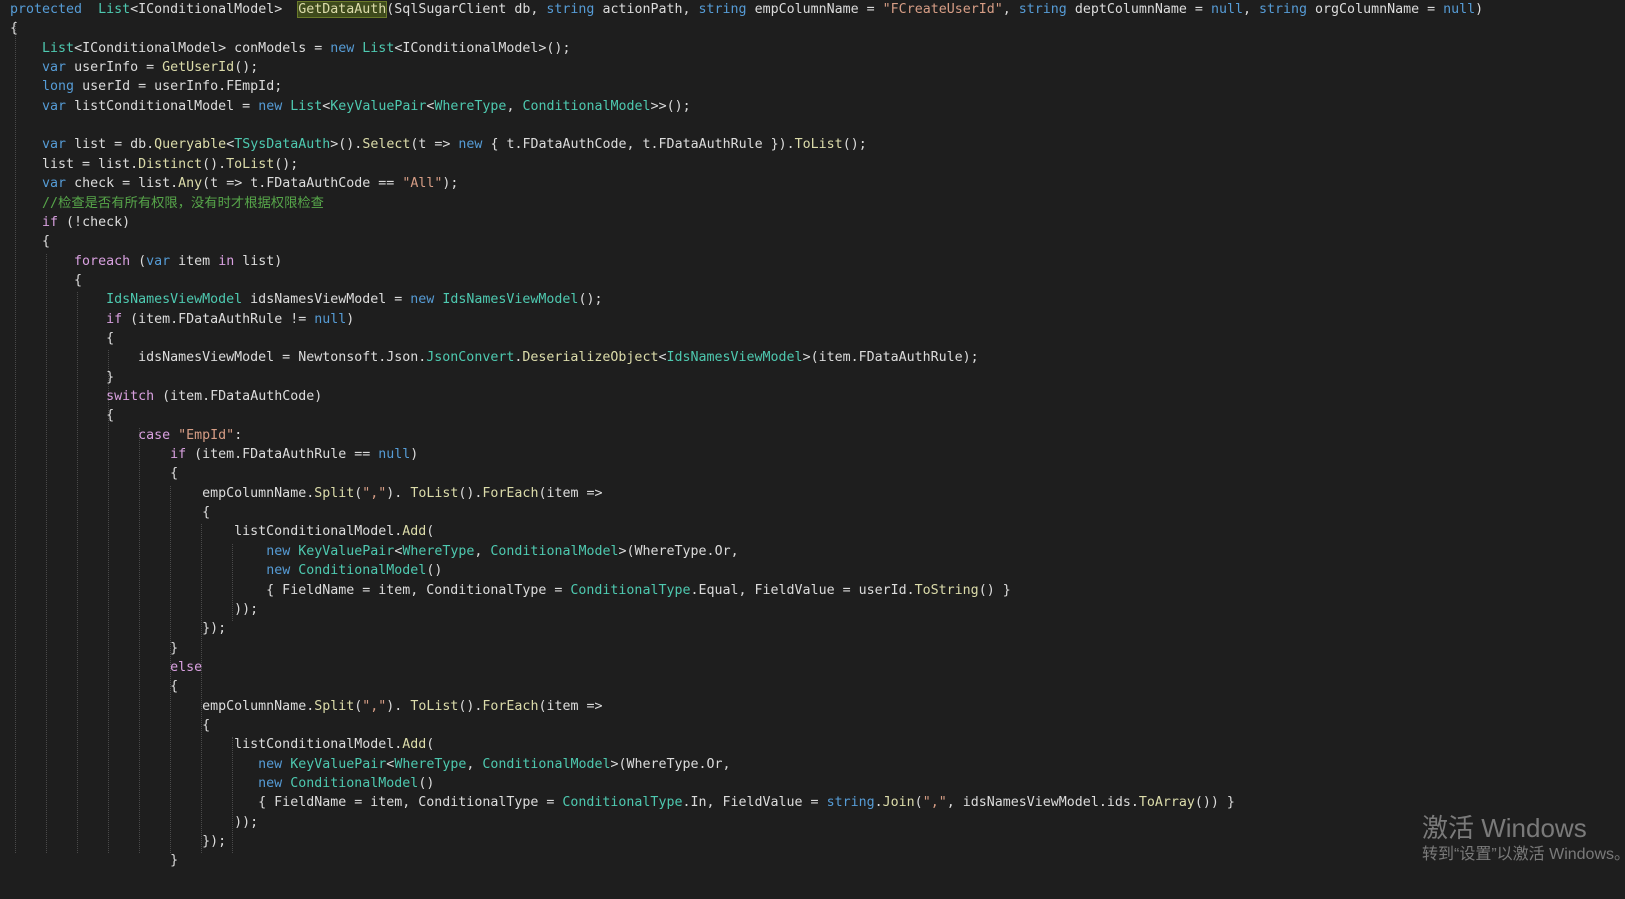 The image size is (1625, 899). What do you see at coordinates (570, 706) in the screenshot?
I see `code-token: (item =>` at bounding box center [570, 706].